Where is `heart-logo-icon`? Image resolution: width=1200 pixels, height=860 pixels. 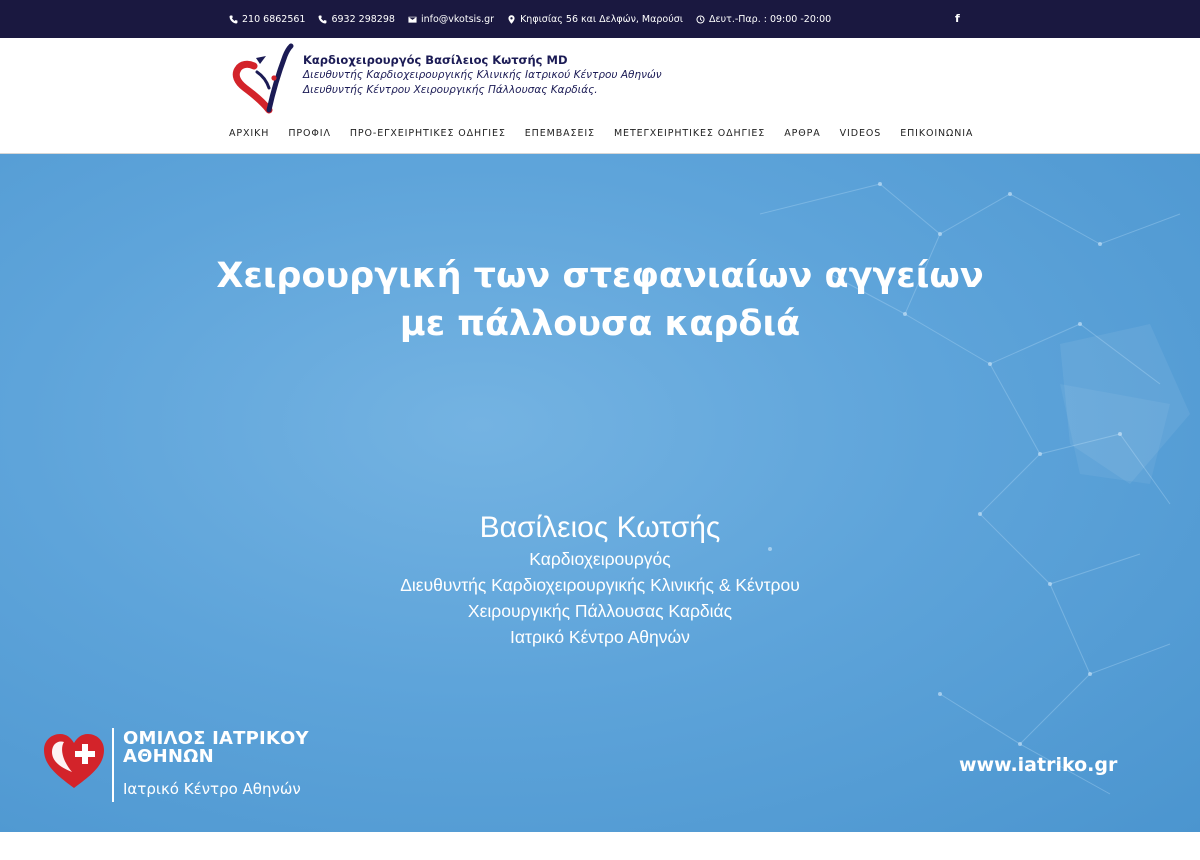 heart-logo-icon is located at coordinates (263, 78).